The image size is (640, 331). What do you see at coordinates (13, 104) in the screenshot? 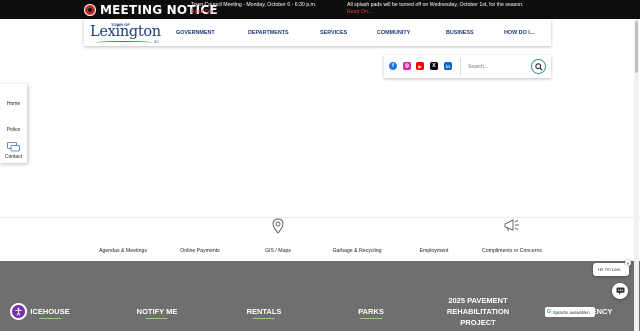
I see `quick-link-home: Home` at bounding box center [13, 104].